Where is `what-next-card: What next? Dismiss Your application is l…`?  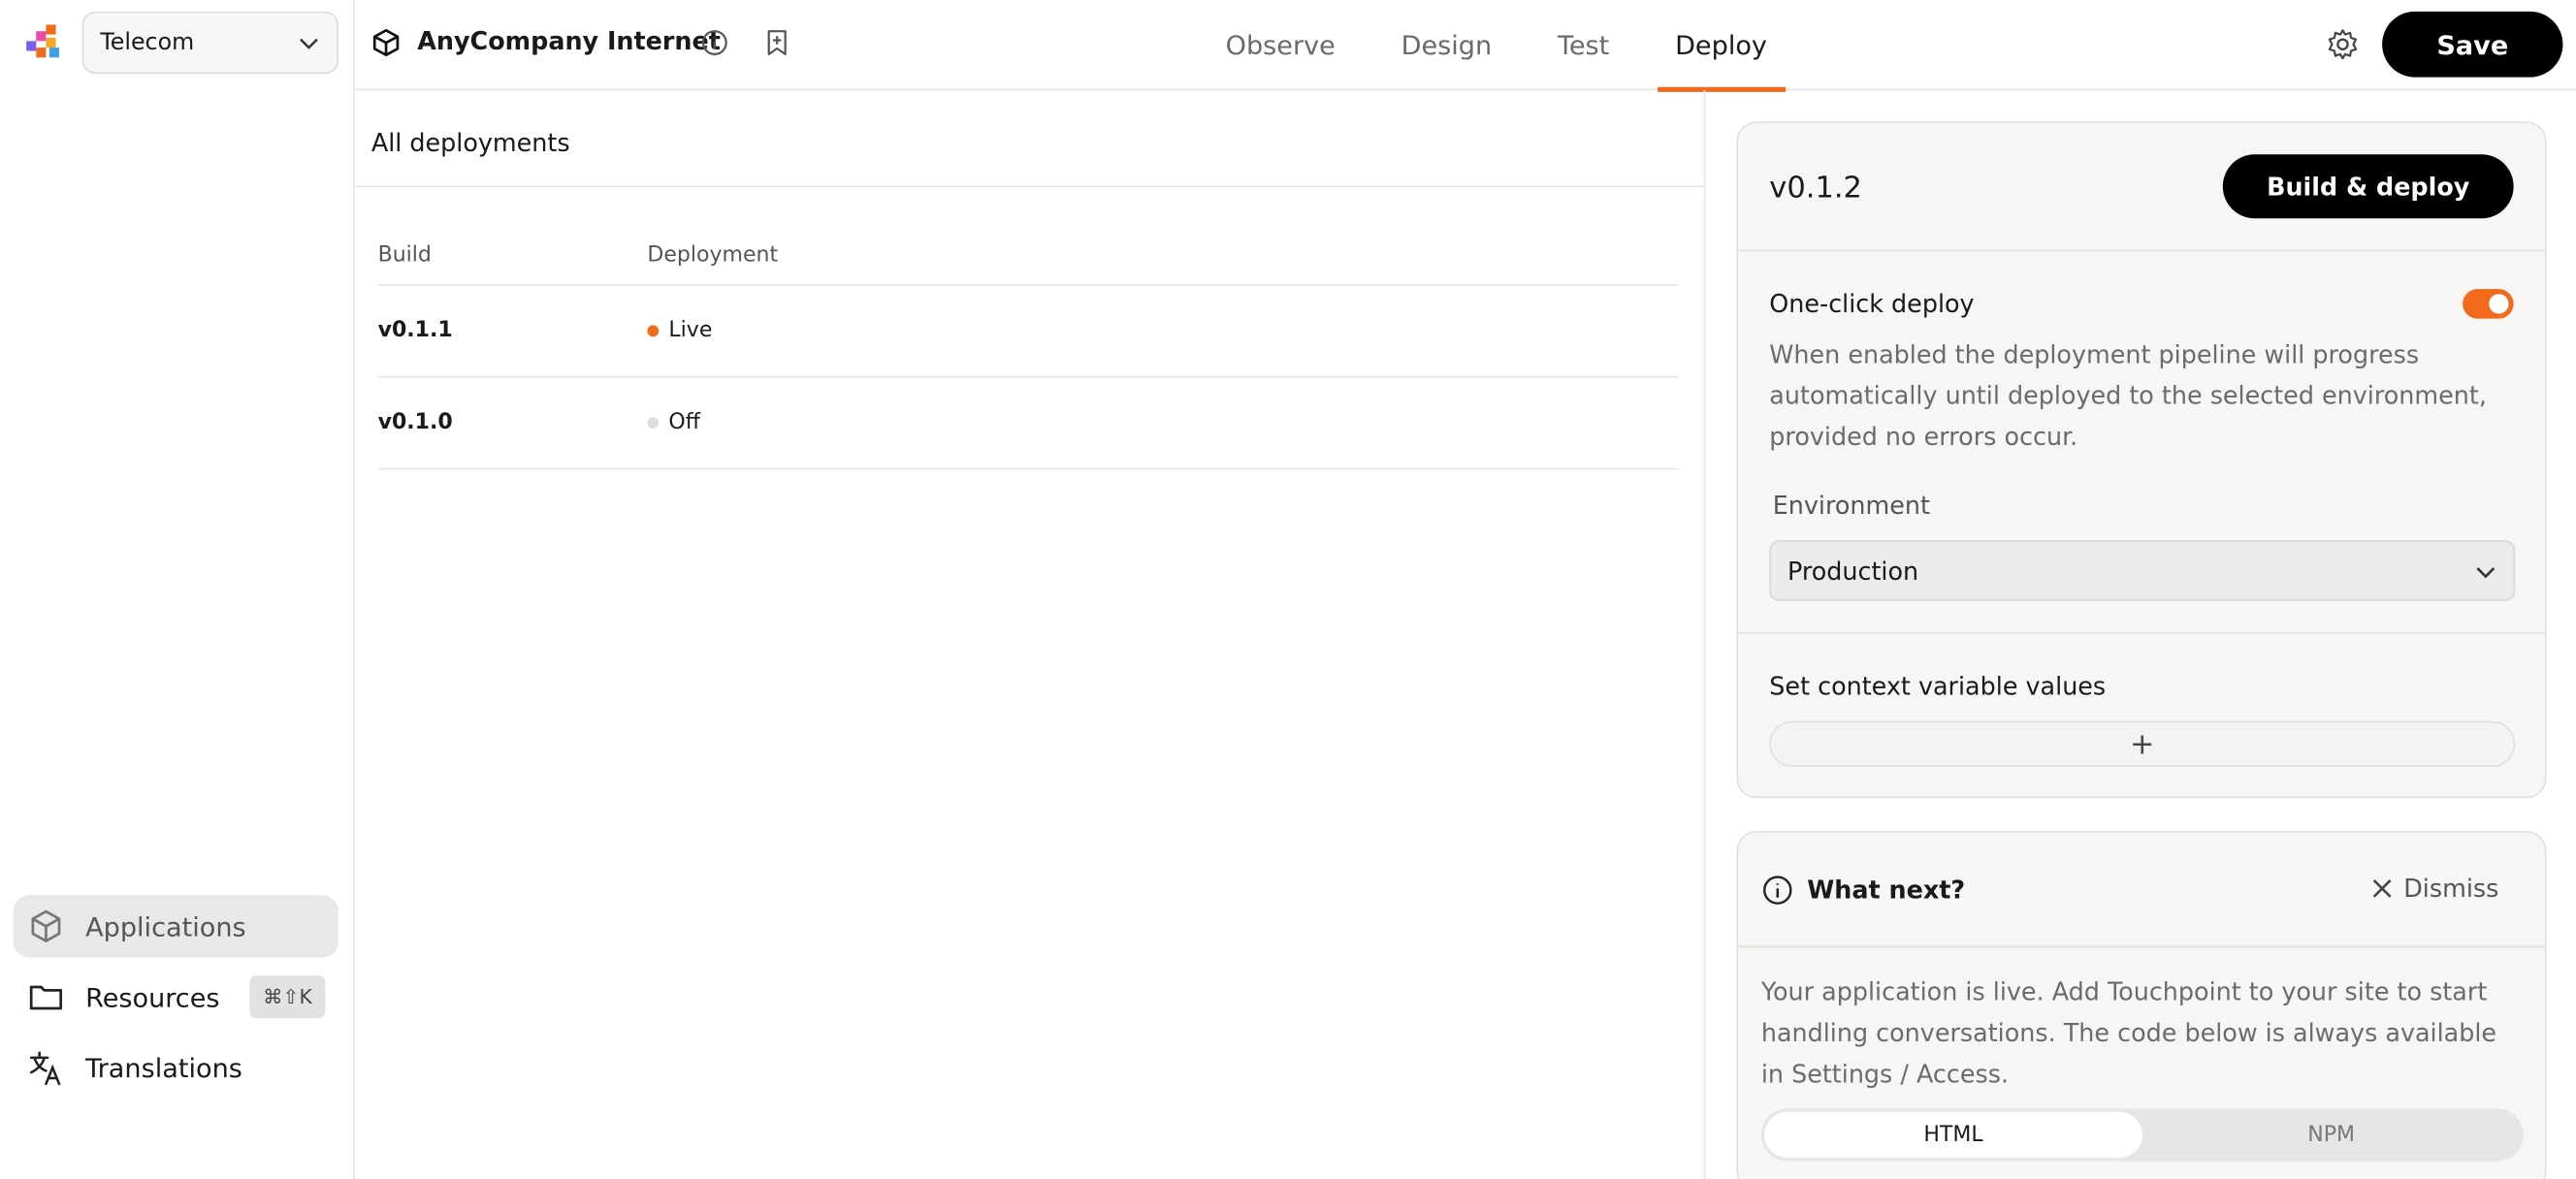 what-next-card: What next? Dismiss Your application is l… is located at coordinates (2141, 1005).